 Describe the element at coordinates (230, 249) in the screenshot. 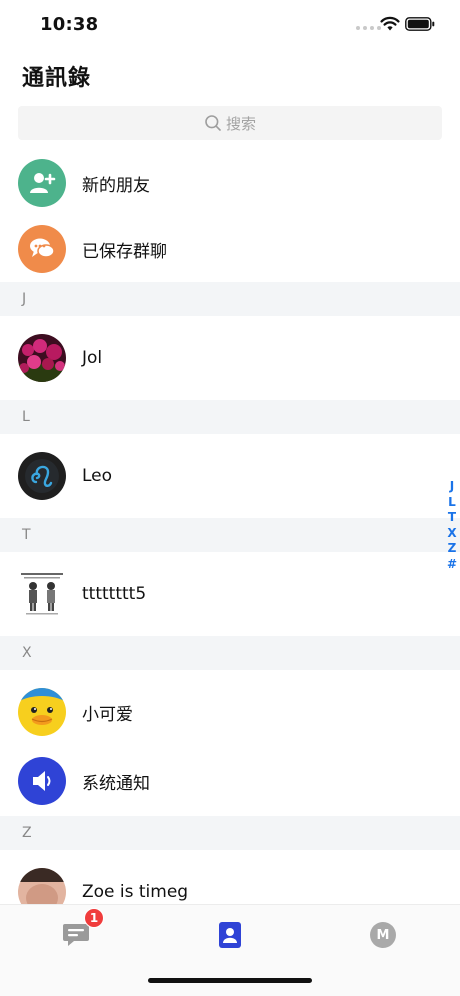

I see `saved-groups-item: 已保存群聊` at that location.